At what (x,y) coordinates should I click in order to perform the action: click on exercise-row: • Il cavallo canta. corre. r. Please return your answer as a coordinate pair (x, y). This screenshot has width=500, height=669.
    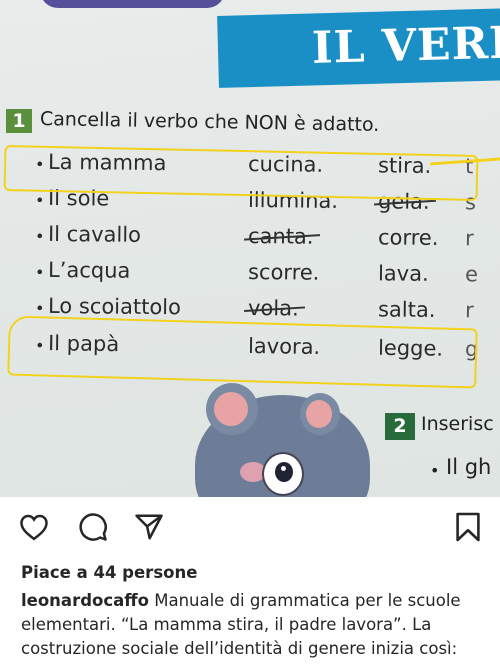
    Looking at the image, I should click on (250, 239).